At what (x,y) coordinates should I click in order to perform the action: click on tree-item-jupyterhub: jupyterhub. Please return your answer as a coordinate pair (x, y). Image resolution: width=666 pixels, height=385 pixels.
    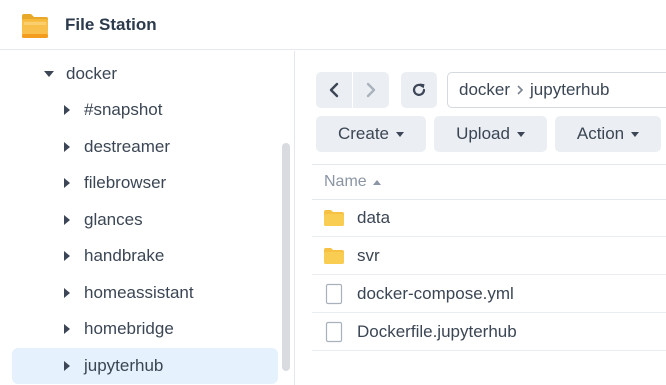
    Looking at the image, I should click on (145, 366).